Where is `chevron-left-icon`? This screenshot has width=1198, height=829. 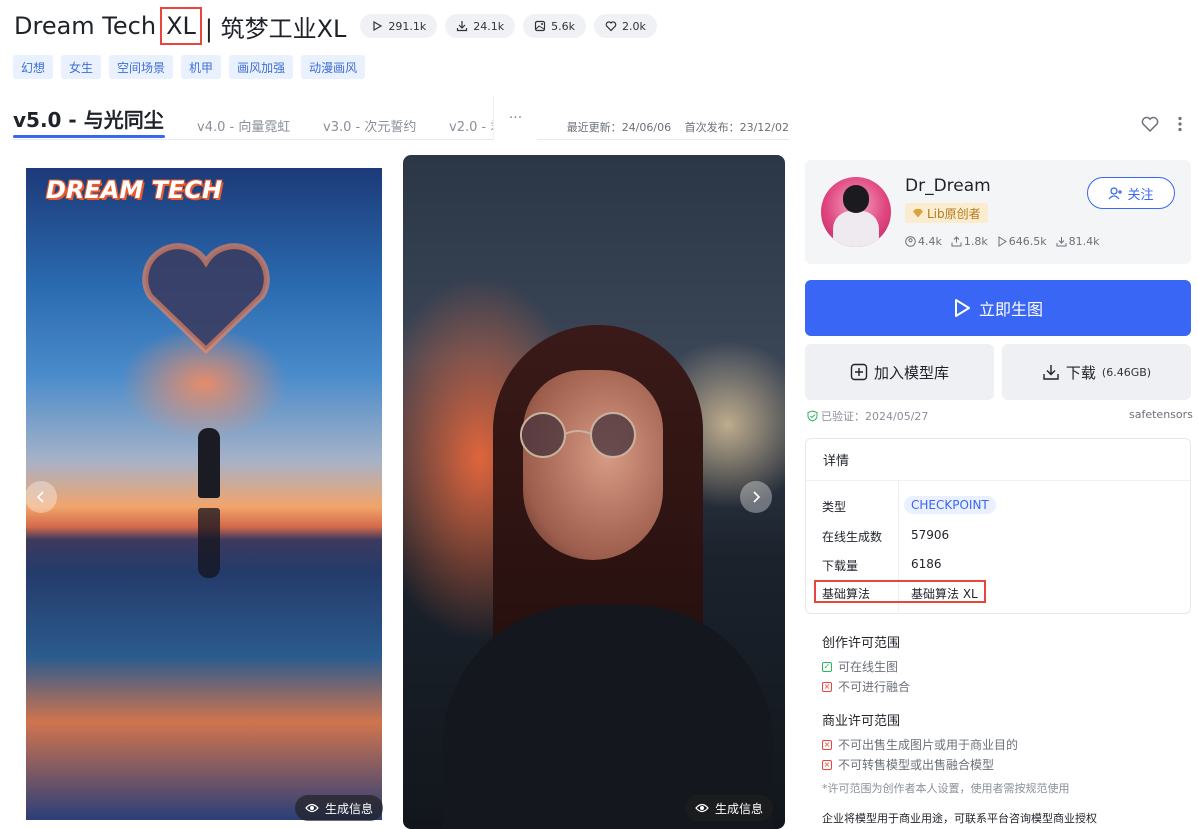 chevron-left-icon is located at coordinates (40, 497).